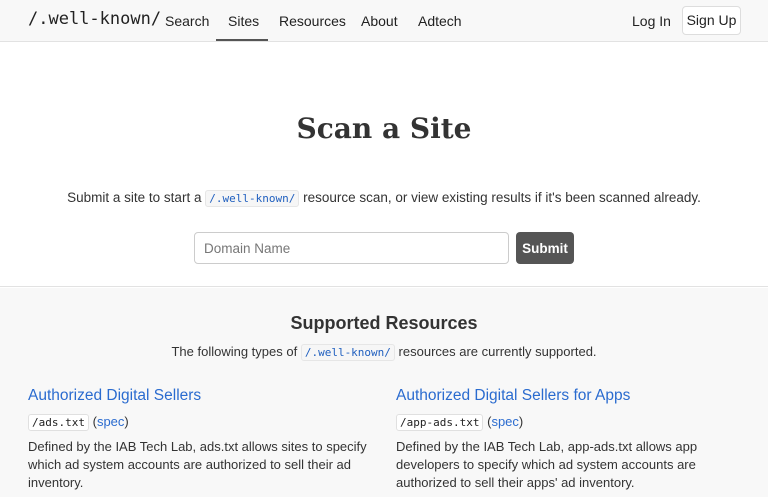 The width and height of the screenshot is (768, 497). Describe the element at coordinates (351, 248) in the screenshot. I see `domain-name-input` at that location.